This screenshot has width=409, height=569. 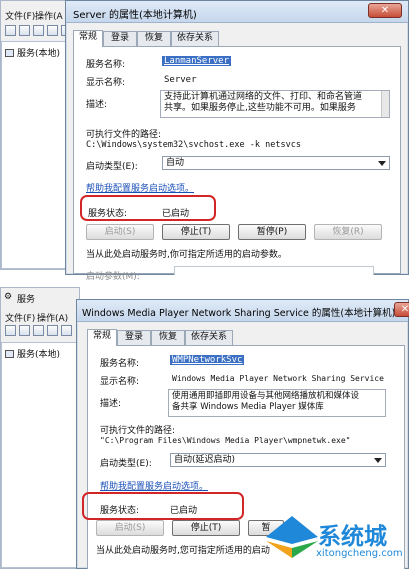 I want to click on dialog1-tab-recovery: 恢复, so click(x=154, y=38).